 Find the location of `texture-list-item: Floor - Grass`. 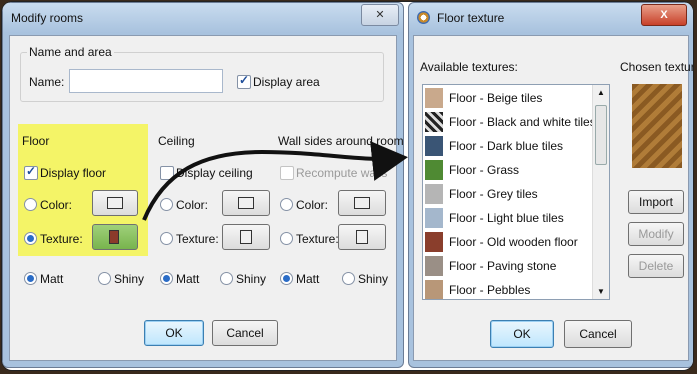

texture-list-item: Floor - Grass is located at coordinates (516, 170).